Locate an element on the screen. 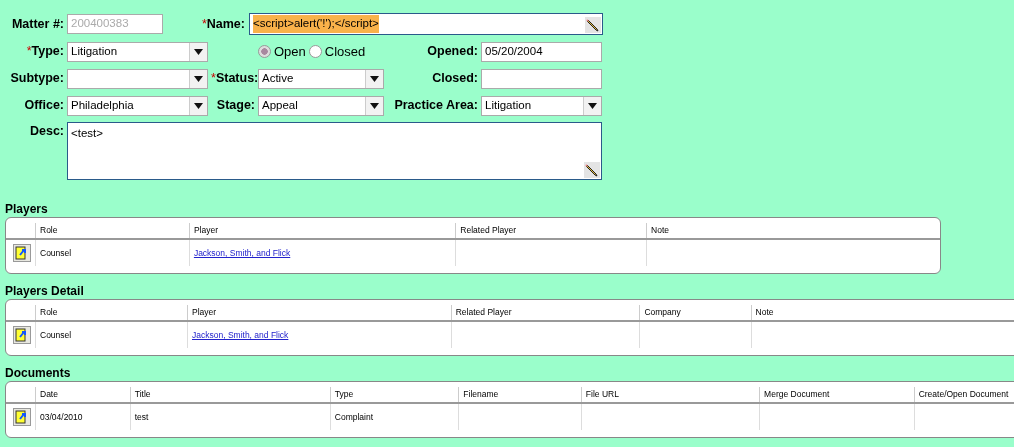 The image size is (1014, 447). section-heading: Documents is located at coordinates (38, 372).